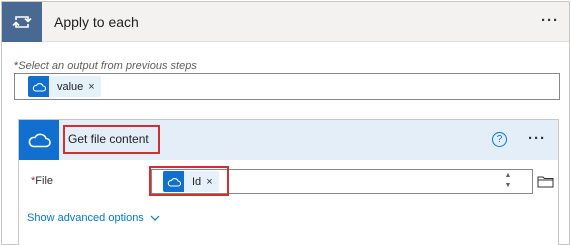 Image resolution: width=571 pixels, height=245 pixels. I want to click on field-highlight-box, so click(189, 181).